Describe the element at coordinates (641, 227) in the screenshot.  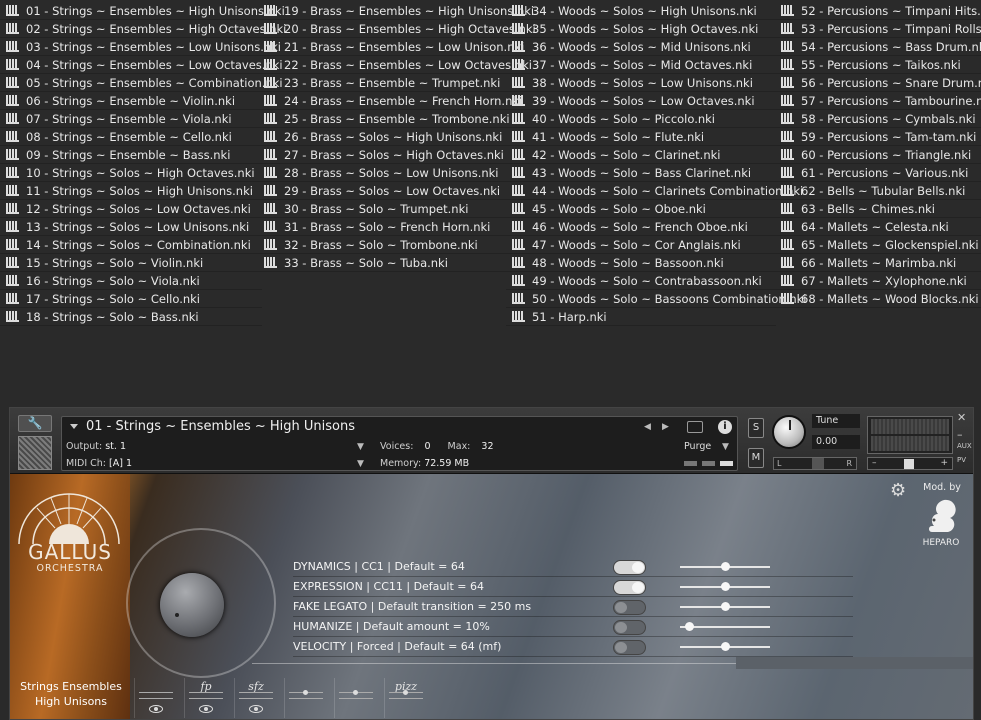
I see `file-item: 46 - Woods ~ Solo ~ French Oboe.nki` at that location.